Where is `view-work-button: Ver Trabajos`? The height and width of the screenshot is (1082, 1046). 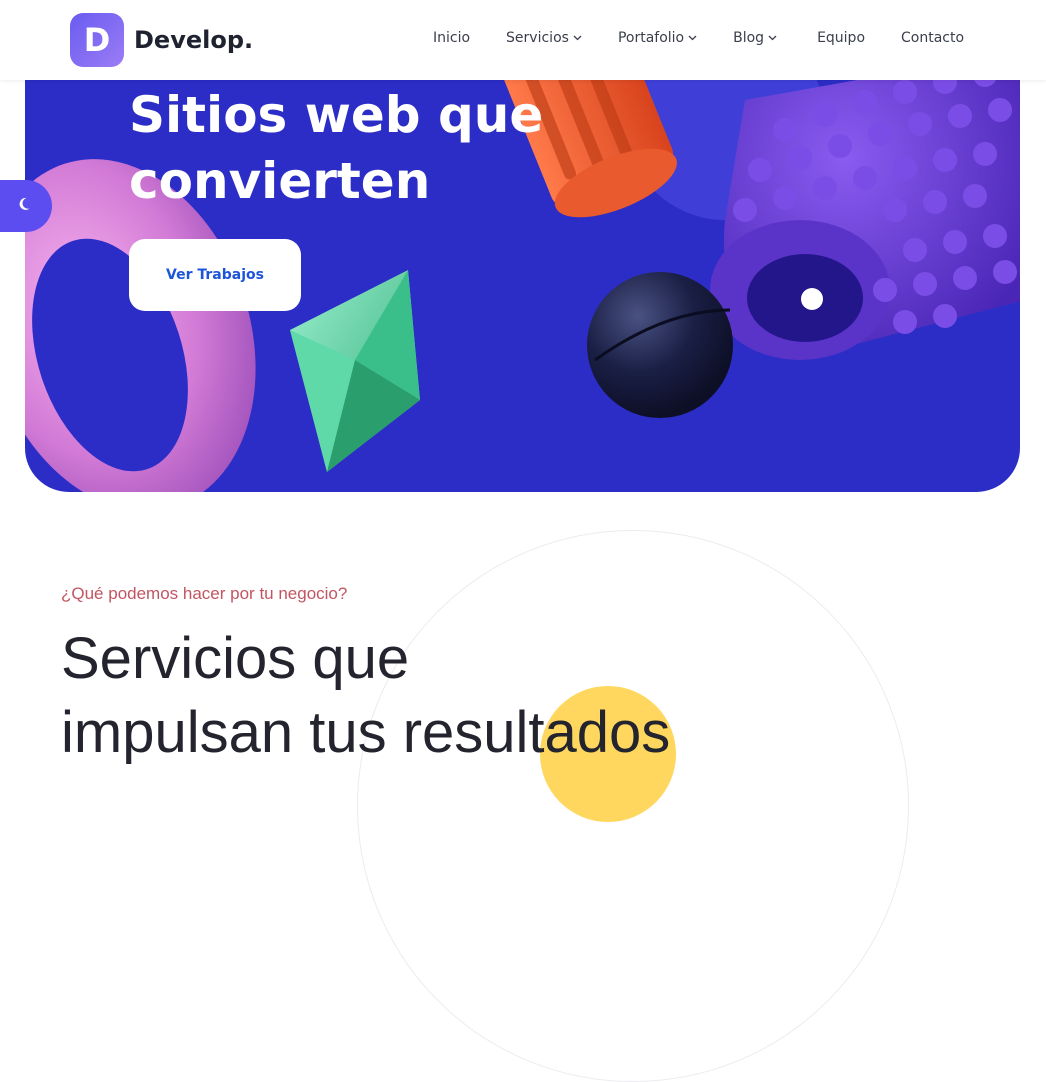
view-work-button: Ver Trabajos is located at coordinates (215, 275).